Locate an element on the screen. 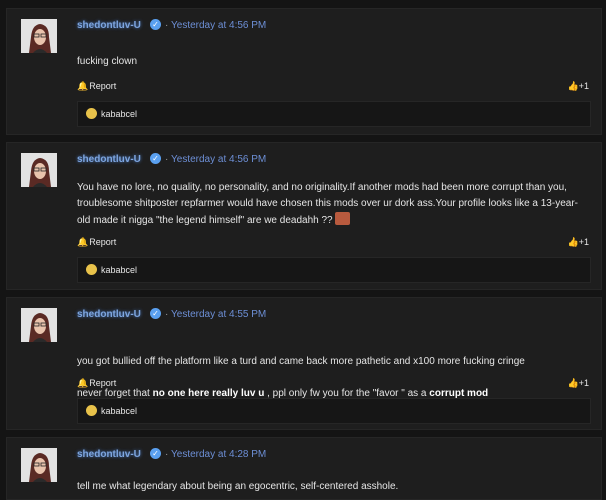 The height and width of the screenshot is (500, 606). angry-emoji-icon is located at coordinates (342, 218).